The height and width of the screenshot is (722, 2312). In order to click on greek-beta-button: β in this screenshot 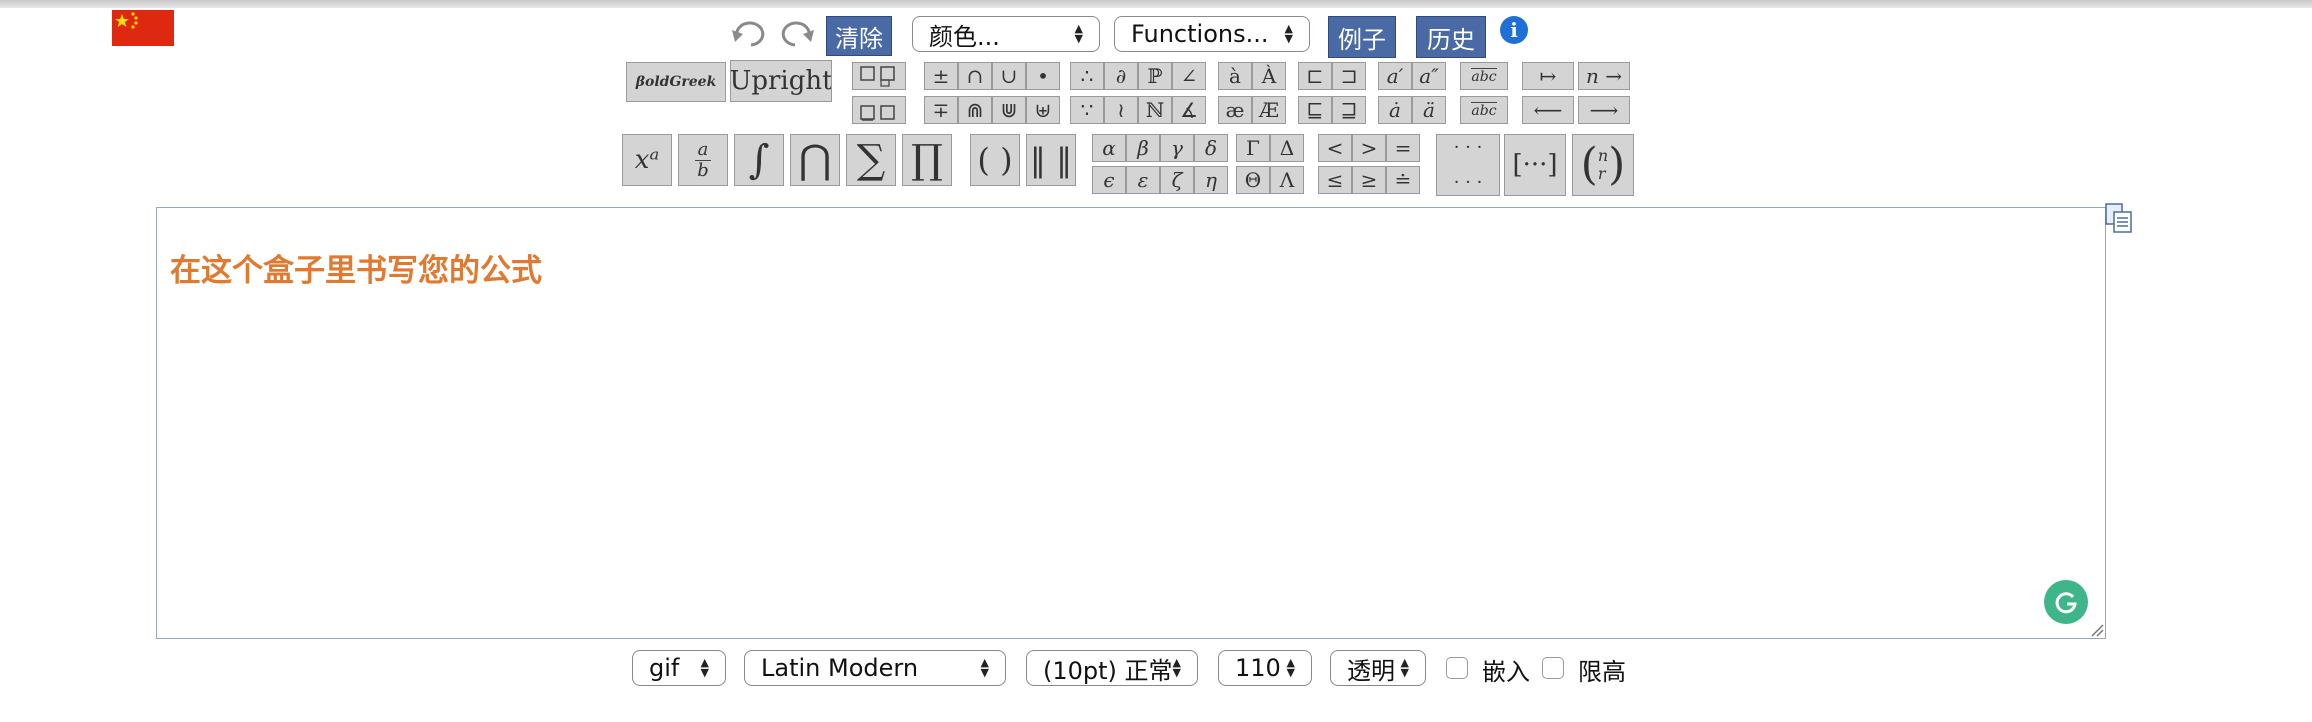, I will do `click(1143, 148)`.